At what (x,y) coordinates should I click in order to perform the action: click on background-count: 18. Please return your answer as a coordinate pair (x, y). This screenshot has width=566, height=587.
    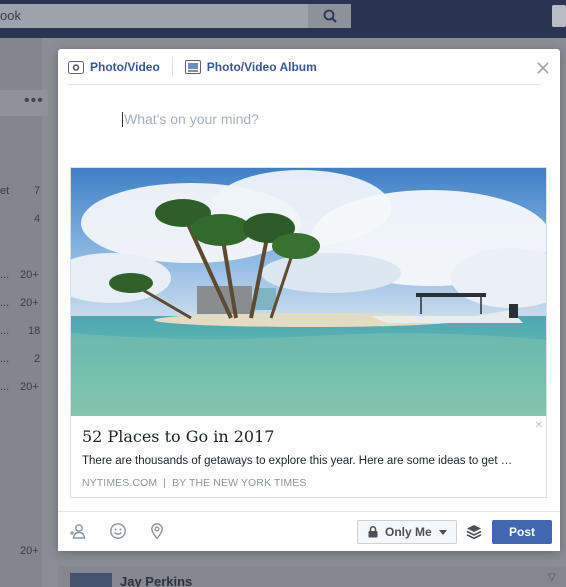
    Looking at the image, I should click on (34, 331).